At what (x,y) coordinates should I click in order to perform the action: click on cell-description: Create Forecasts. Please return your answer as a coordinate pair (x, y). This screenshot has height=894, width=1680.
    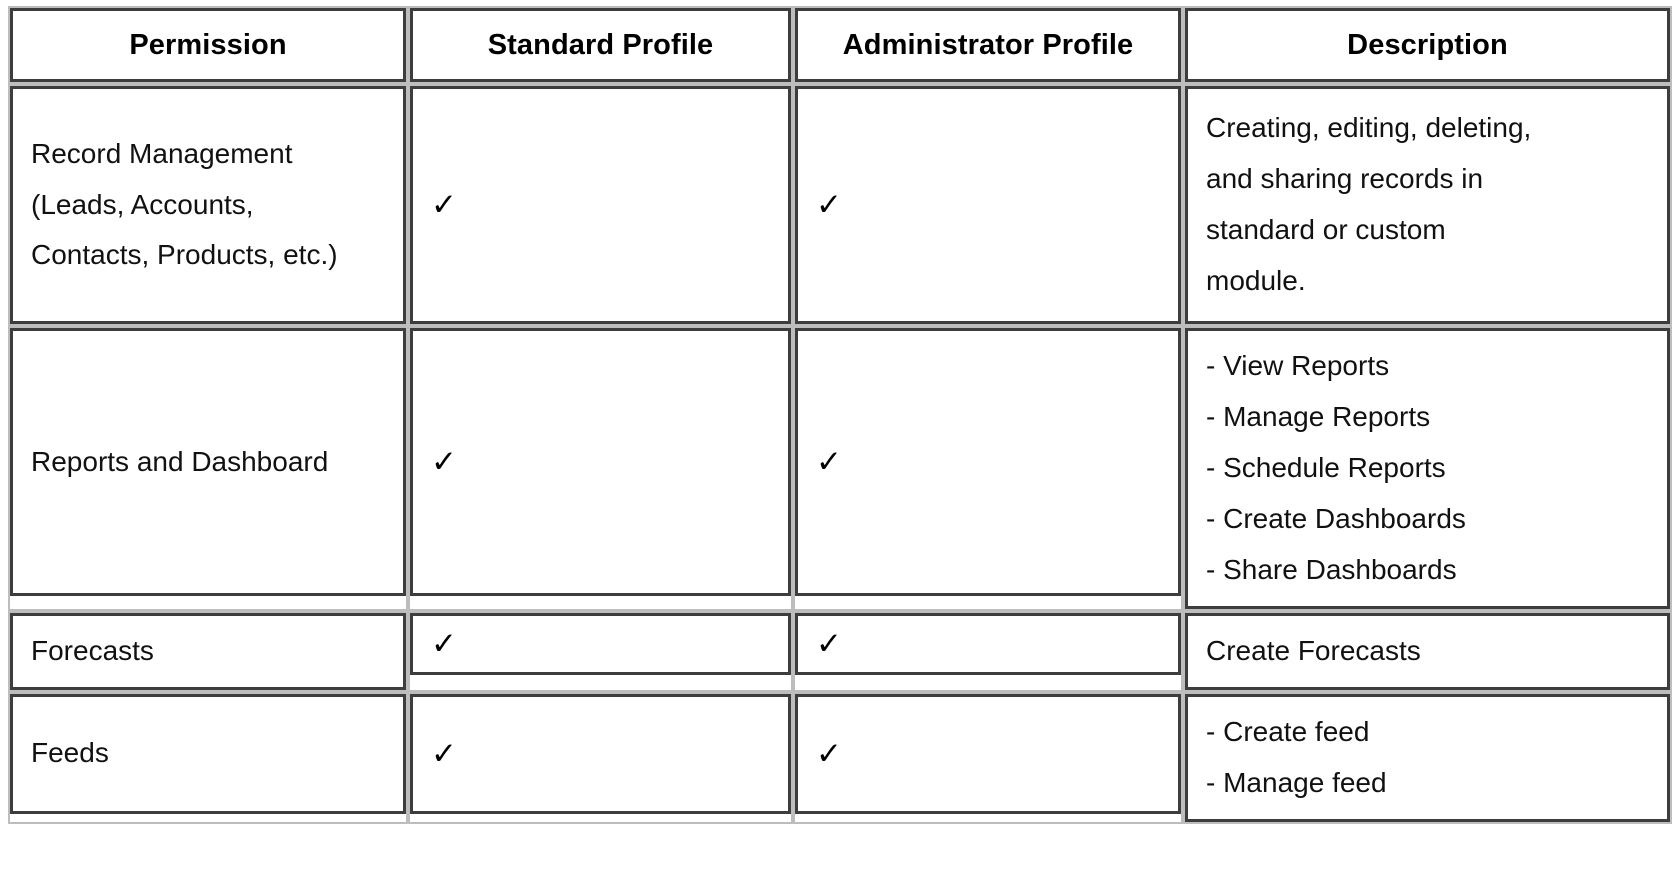
    Looking at the image, I should click on (1427, 651).